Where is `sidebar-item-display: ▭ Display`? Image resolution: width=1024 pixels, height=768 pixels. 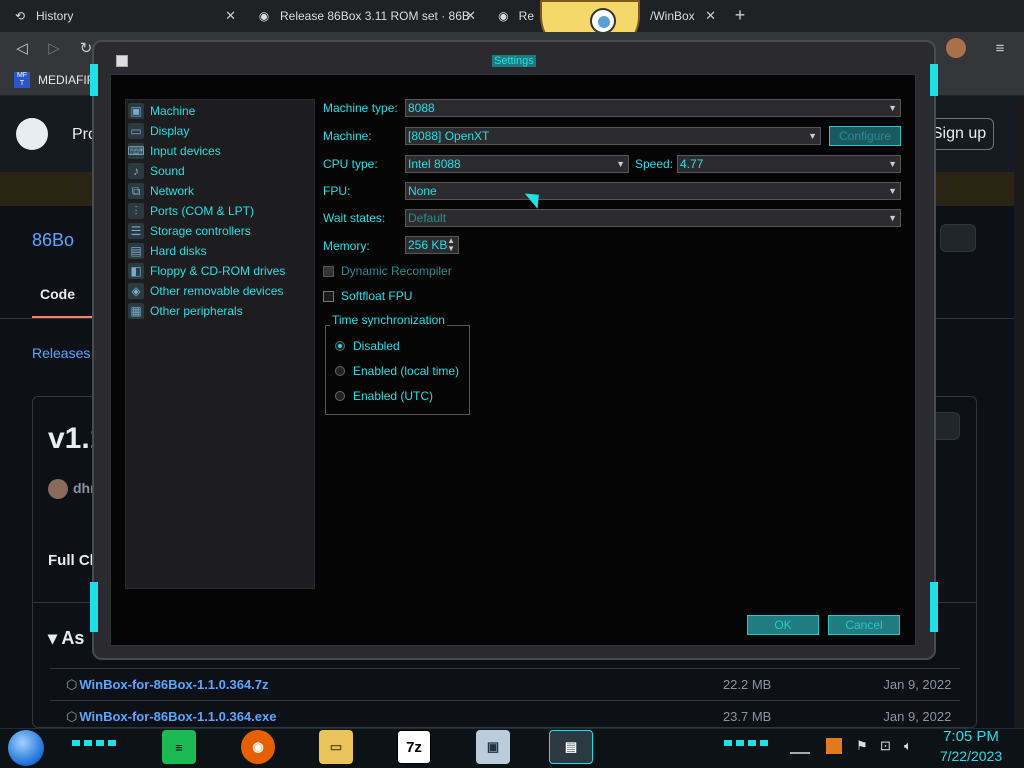 sidebar-item-display: ▭ Display is located at coordinates (158, 131).